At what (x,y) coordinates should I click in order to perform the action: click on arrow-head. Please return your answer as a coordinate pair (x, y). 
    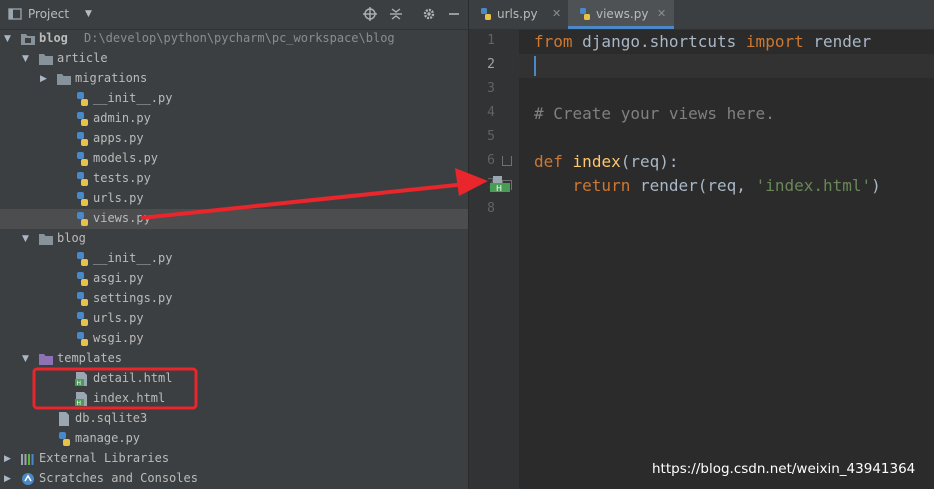
    Looking at the image, I should click on (471, 182).